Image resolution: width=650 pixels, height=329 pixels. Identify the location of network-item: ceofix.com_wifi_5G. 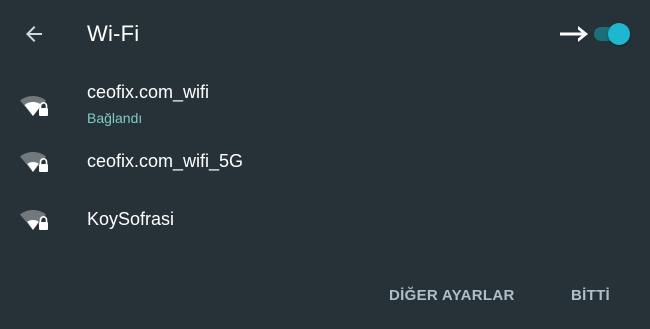
(325, 160).